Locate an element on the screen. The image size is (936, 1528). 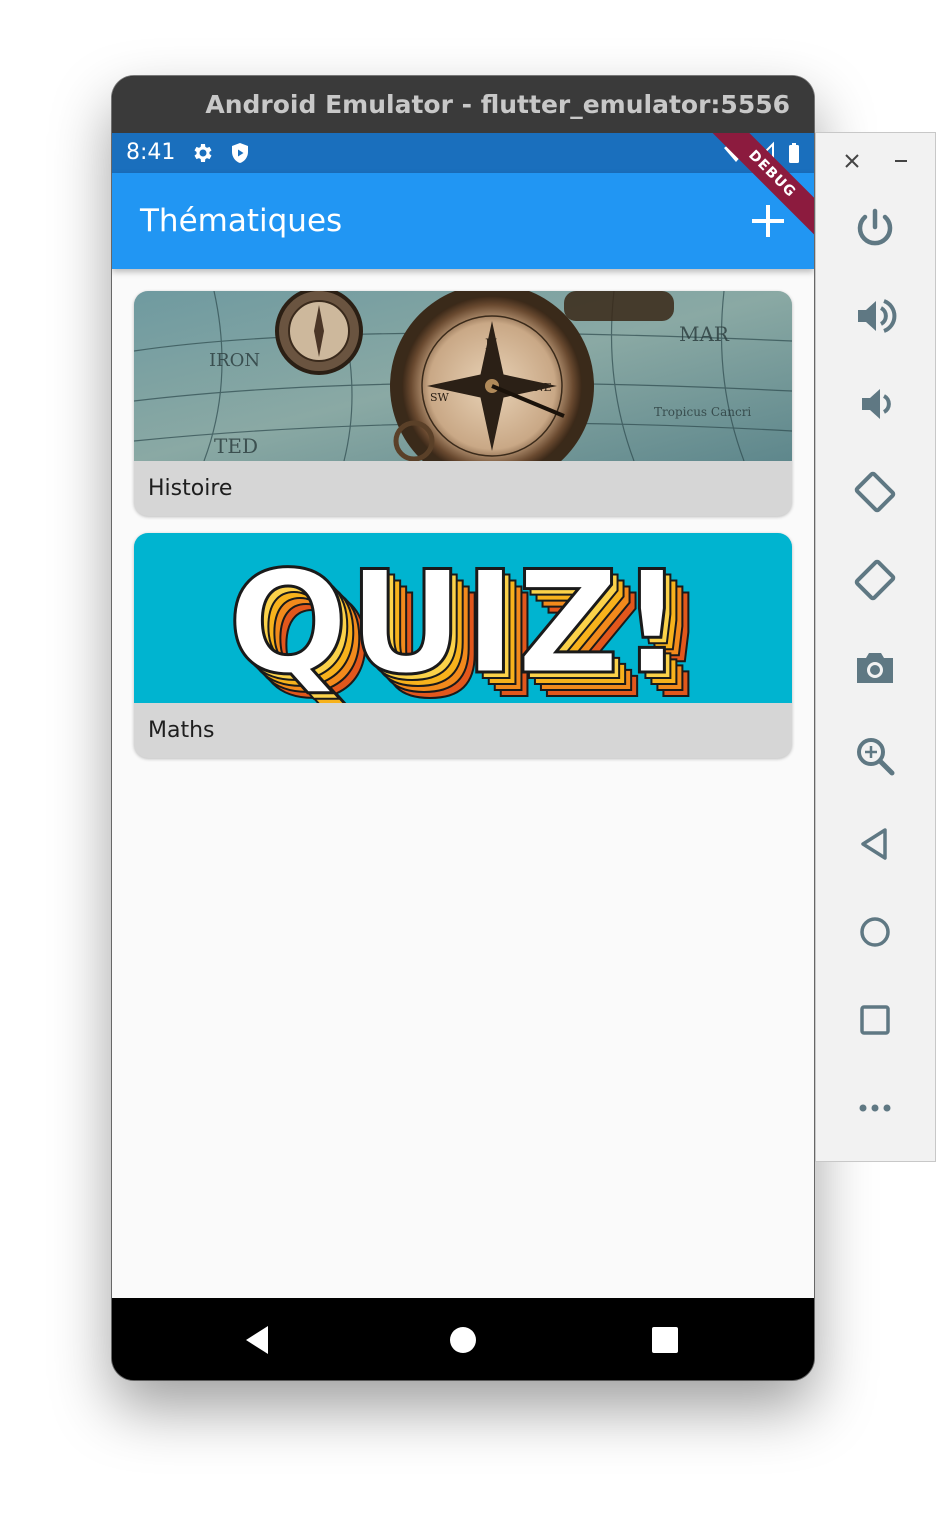
card-maths: QUIZ! QUIZ! QUIZ! QUIZ! QUIZ! Maths is located at coordinates (463, 645).